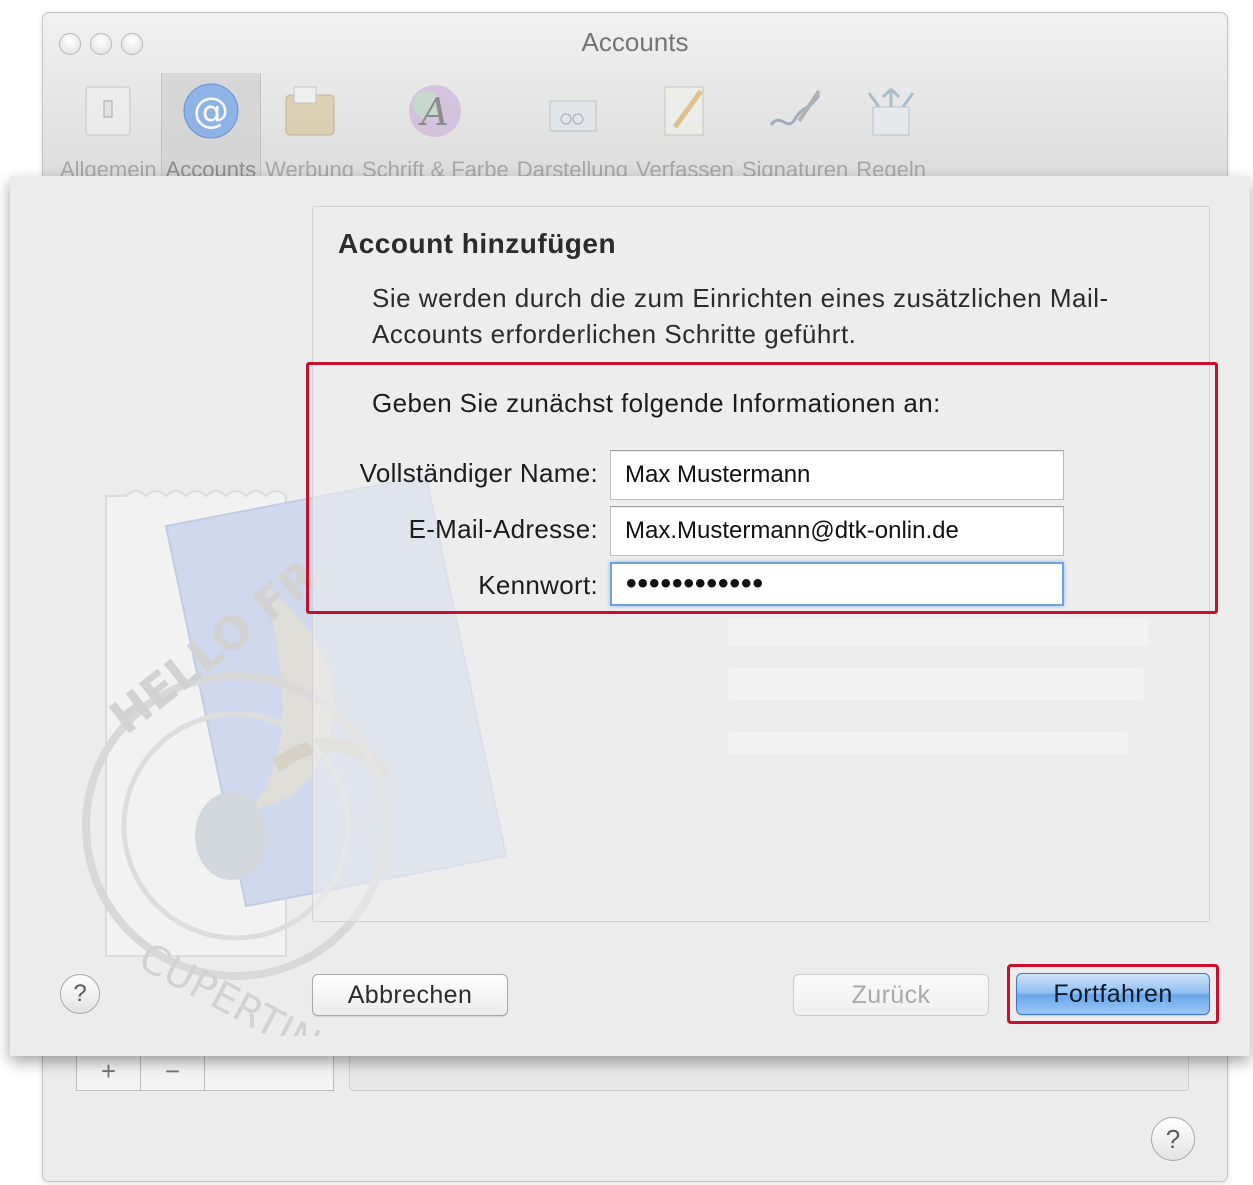 This screenshot has width=1253, height=1185. What do you see at coordinates (310, 111) in the screenshot?
I see `junk-mail-icon` at bounding box center [310, 111].